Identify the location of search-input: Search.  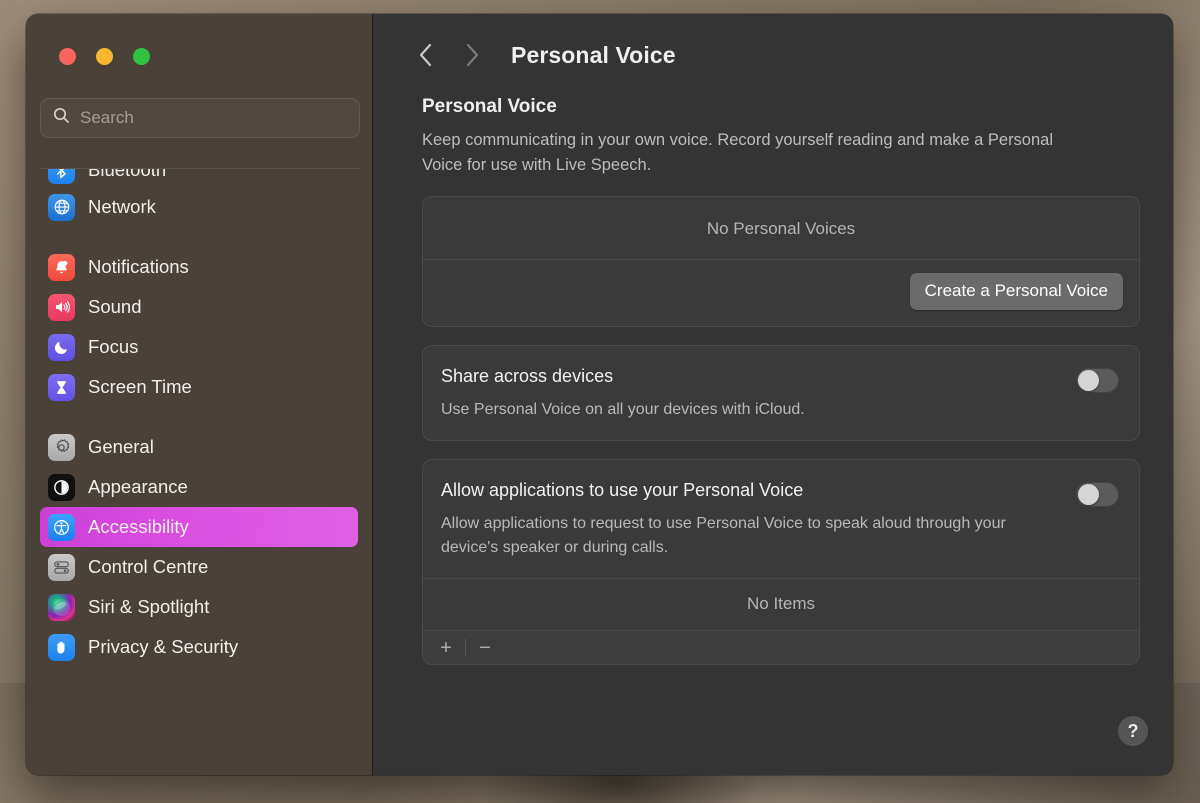
(200, 118).